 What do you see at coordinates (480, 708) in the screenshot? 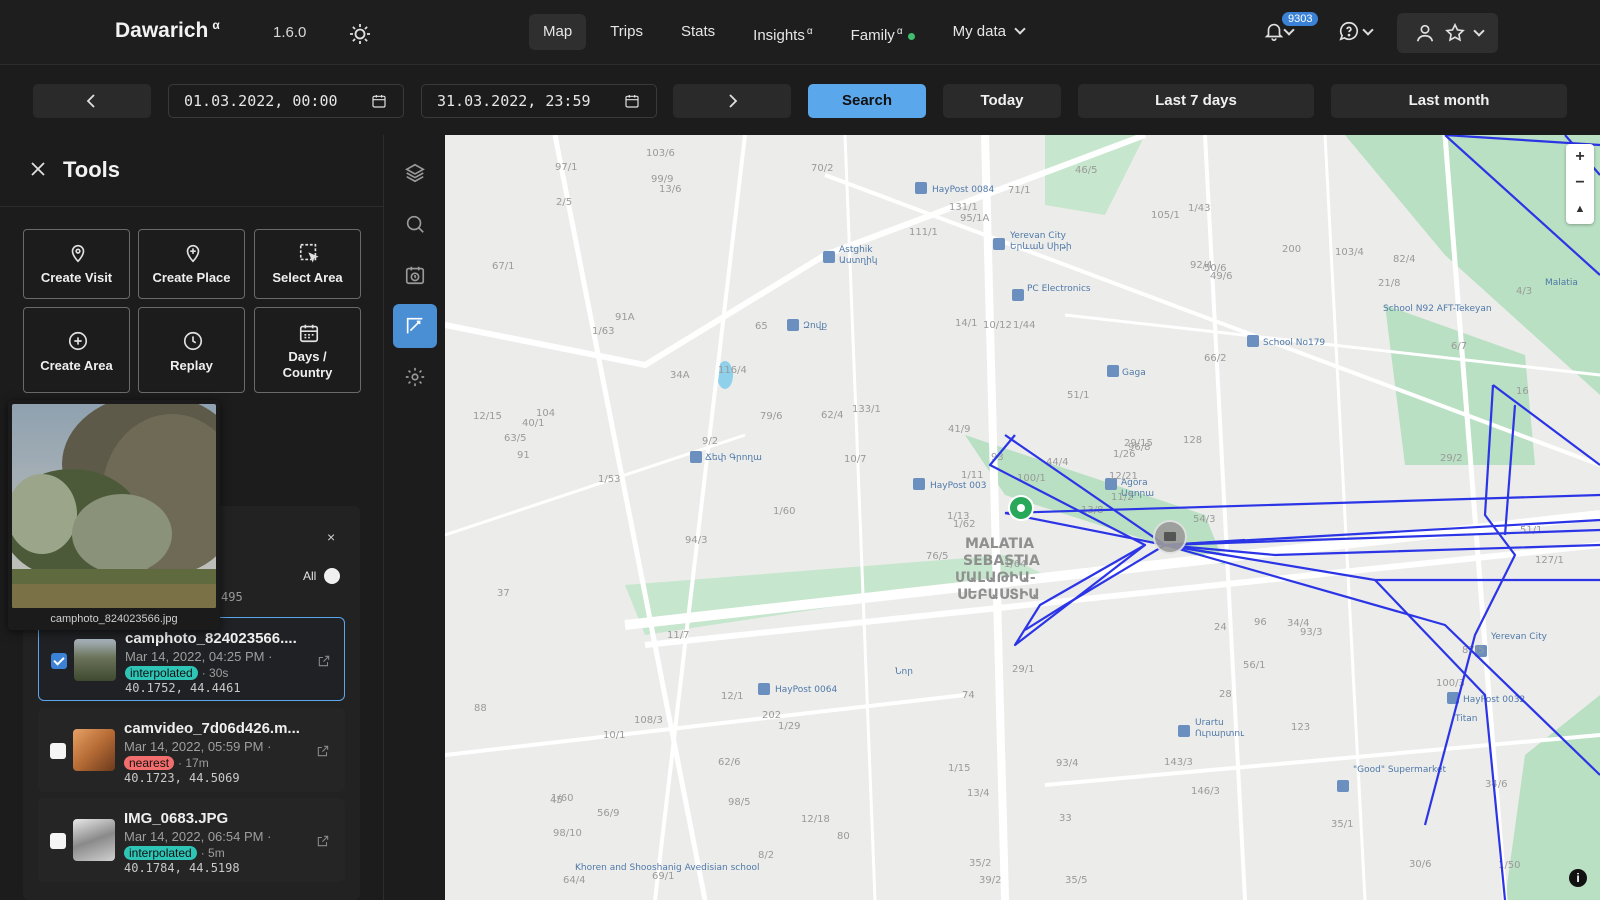
I see `street-number: 88` at bounding box center [480, 708].